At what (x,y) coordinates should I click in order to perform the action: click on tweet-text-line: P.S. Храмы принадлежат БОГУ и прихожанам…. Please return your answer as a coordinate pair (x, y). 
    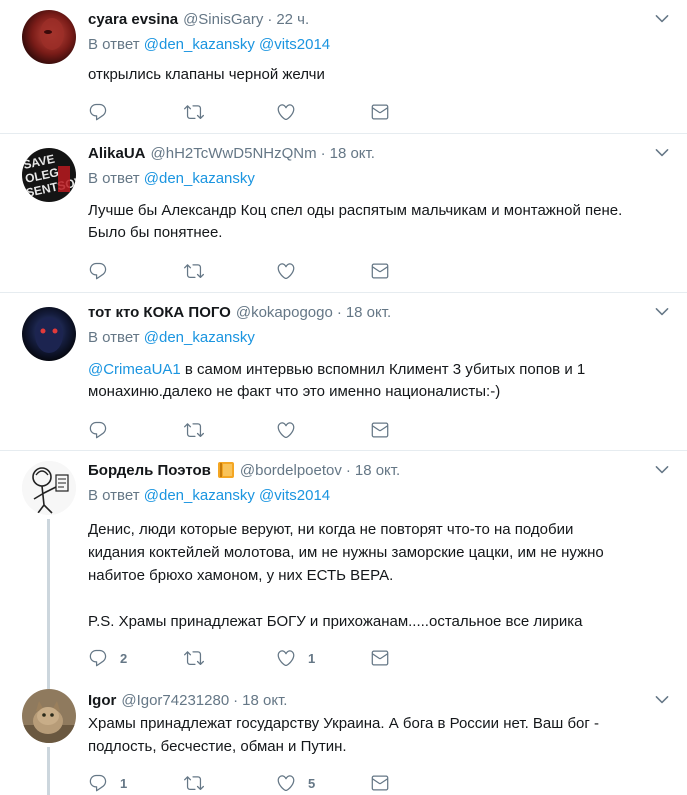
    Looking at the image, I should click on (335, 621).